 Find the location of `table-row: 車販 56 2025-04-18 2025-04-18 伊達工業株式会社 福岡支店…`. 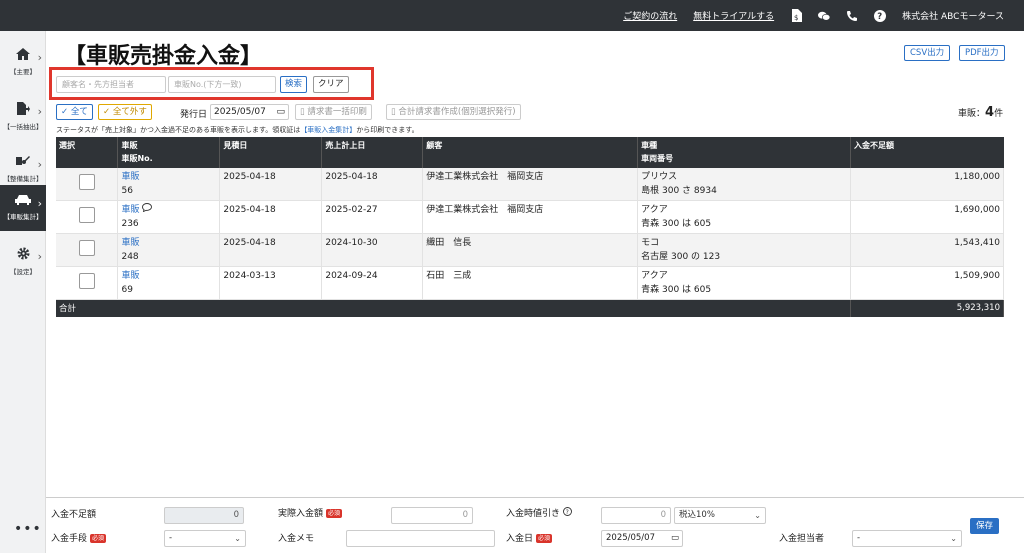

table-row: 車販 56 2025-04-18 2025-04-18 伊達工業株式会社 福岡支店… is located at coordinates (530, 184).